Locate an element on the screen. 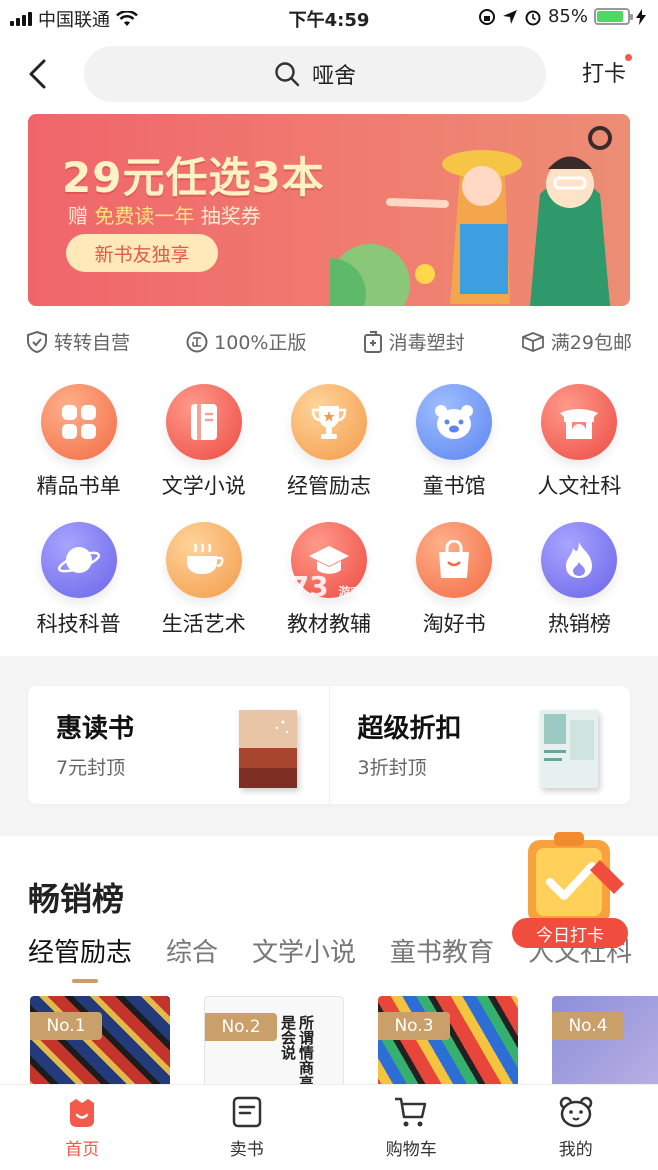  category-label: 文学小说 is located at coordinates (203, 486).